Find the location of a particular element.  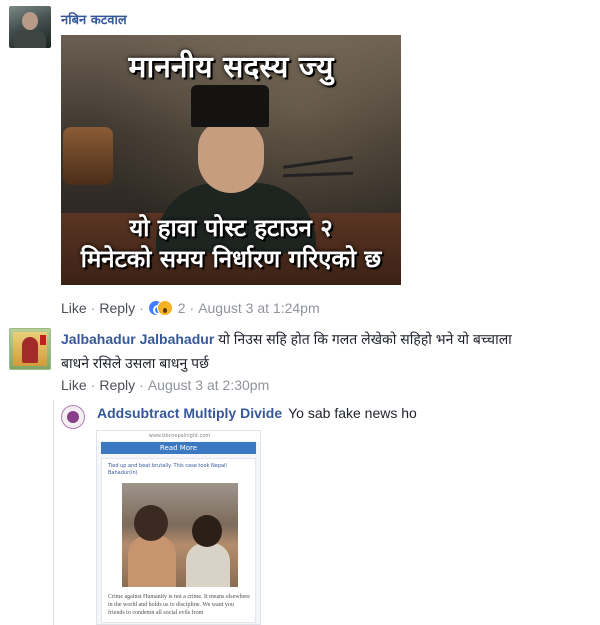

reply-text: Yo sab fake news ho is located at coordinates (352, 413).